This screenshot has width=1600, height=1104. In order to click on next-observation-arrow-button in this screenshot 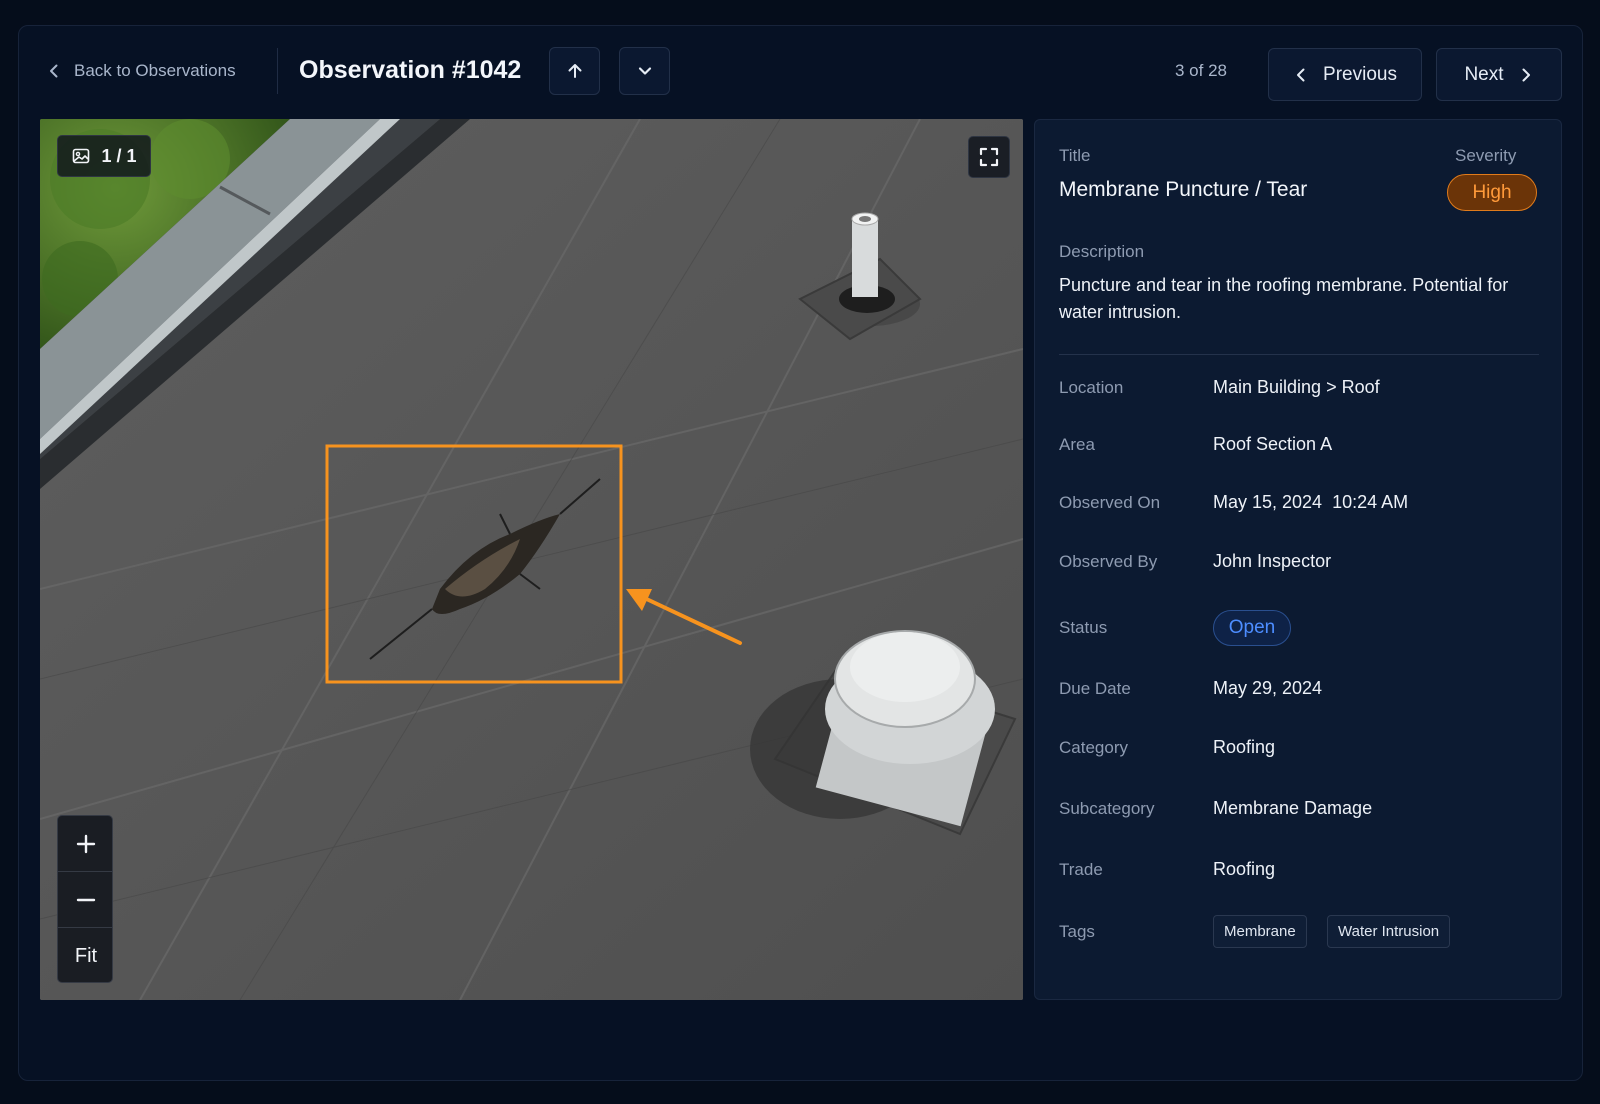, I will do `click(644, 71)`.